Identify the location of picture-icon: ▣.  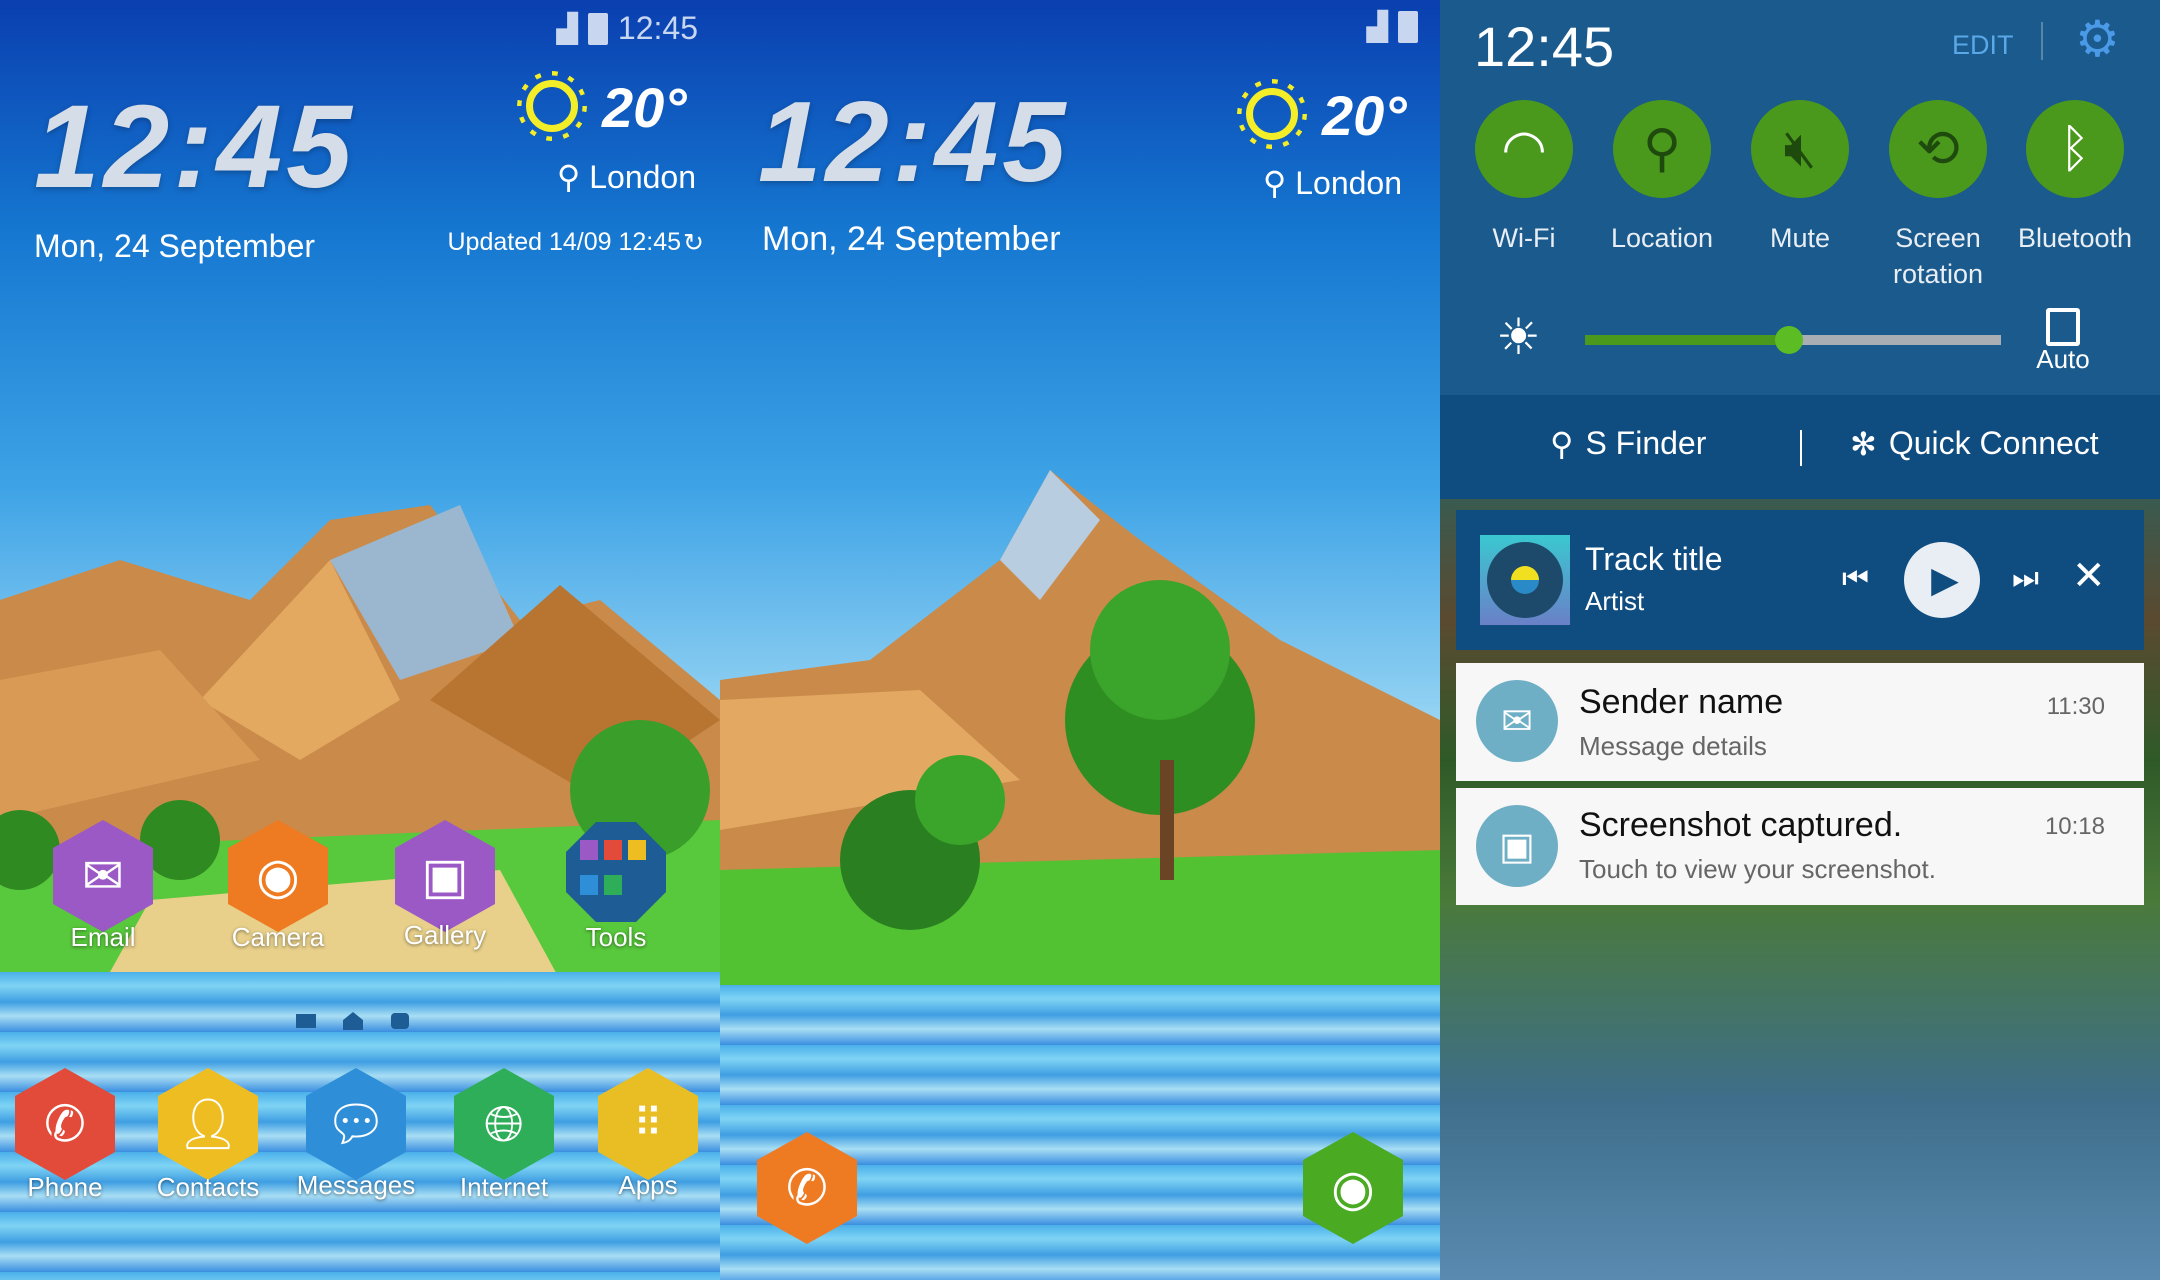
(445, 876).